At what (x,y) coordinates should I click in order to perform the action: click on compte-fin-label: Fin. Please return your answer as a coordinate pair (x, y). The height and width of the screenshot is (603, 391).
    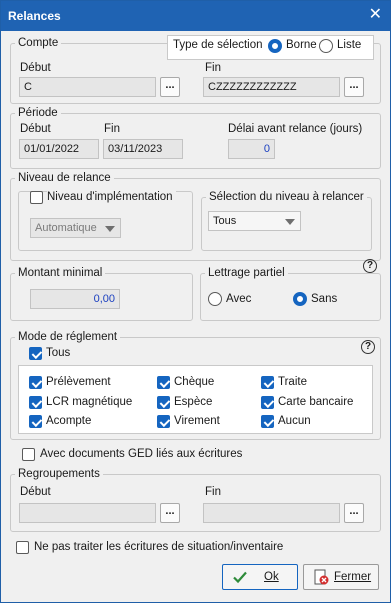
    Looking at the image, I should click on (213, 68).